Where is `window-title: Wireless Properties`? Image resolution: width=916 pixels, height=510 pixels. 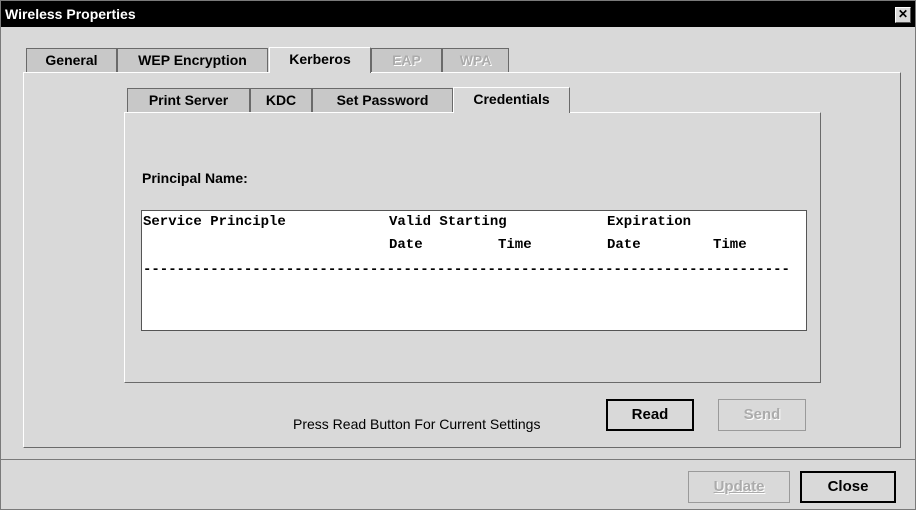
window-title: Wireless Properties is located at coordinates (70, 14).